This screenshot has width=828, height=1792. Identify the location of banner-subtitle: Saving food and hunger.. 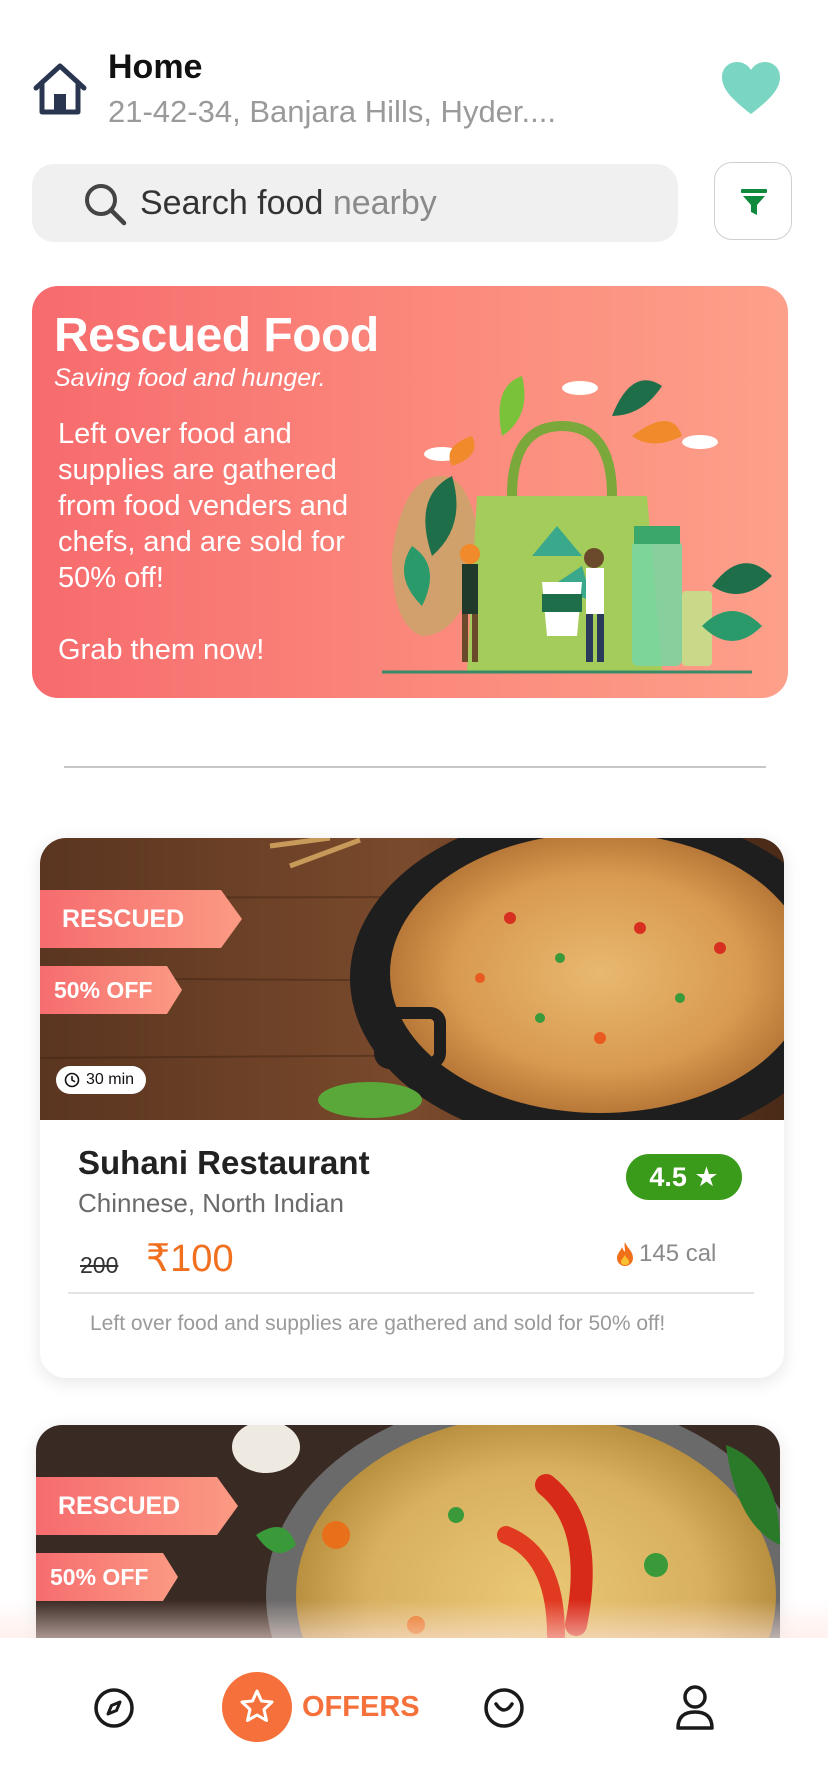
(190, 378).